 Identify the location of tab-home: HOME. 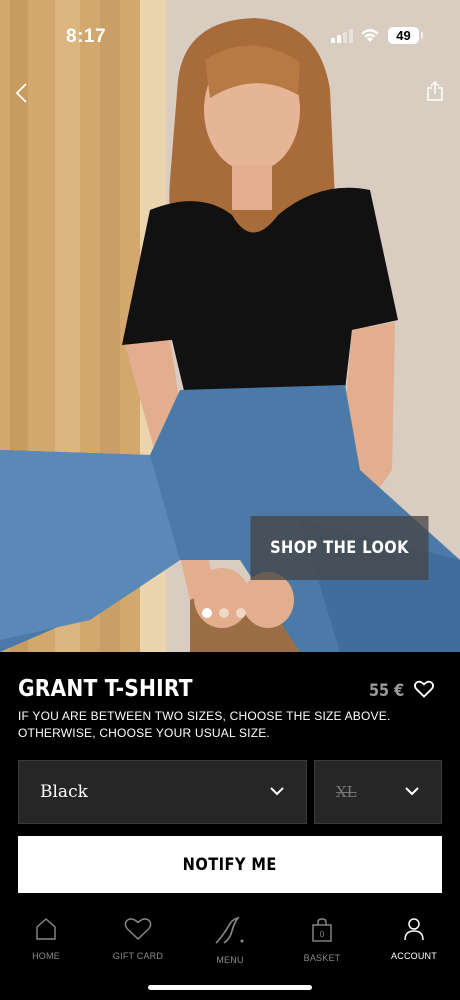
(46, 939).